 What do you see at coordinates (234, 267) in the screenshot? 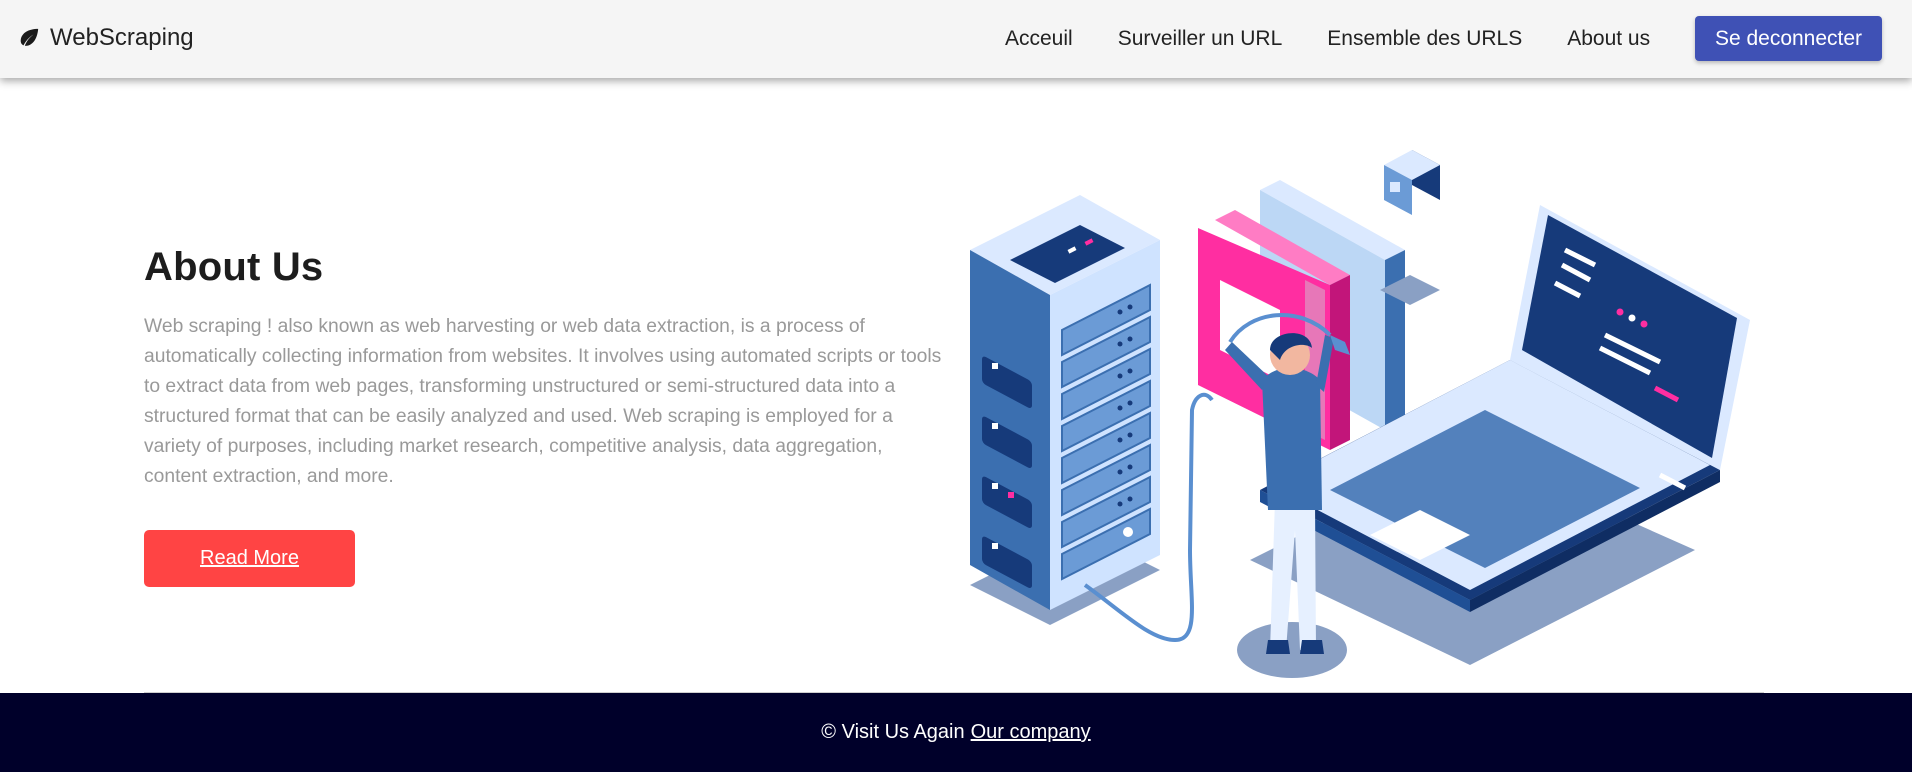
I see `about-title: About Us` at bounding box center [234, 267].